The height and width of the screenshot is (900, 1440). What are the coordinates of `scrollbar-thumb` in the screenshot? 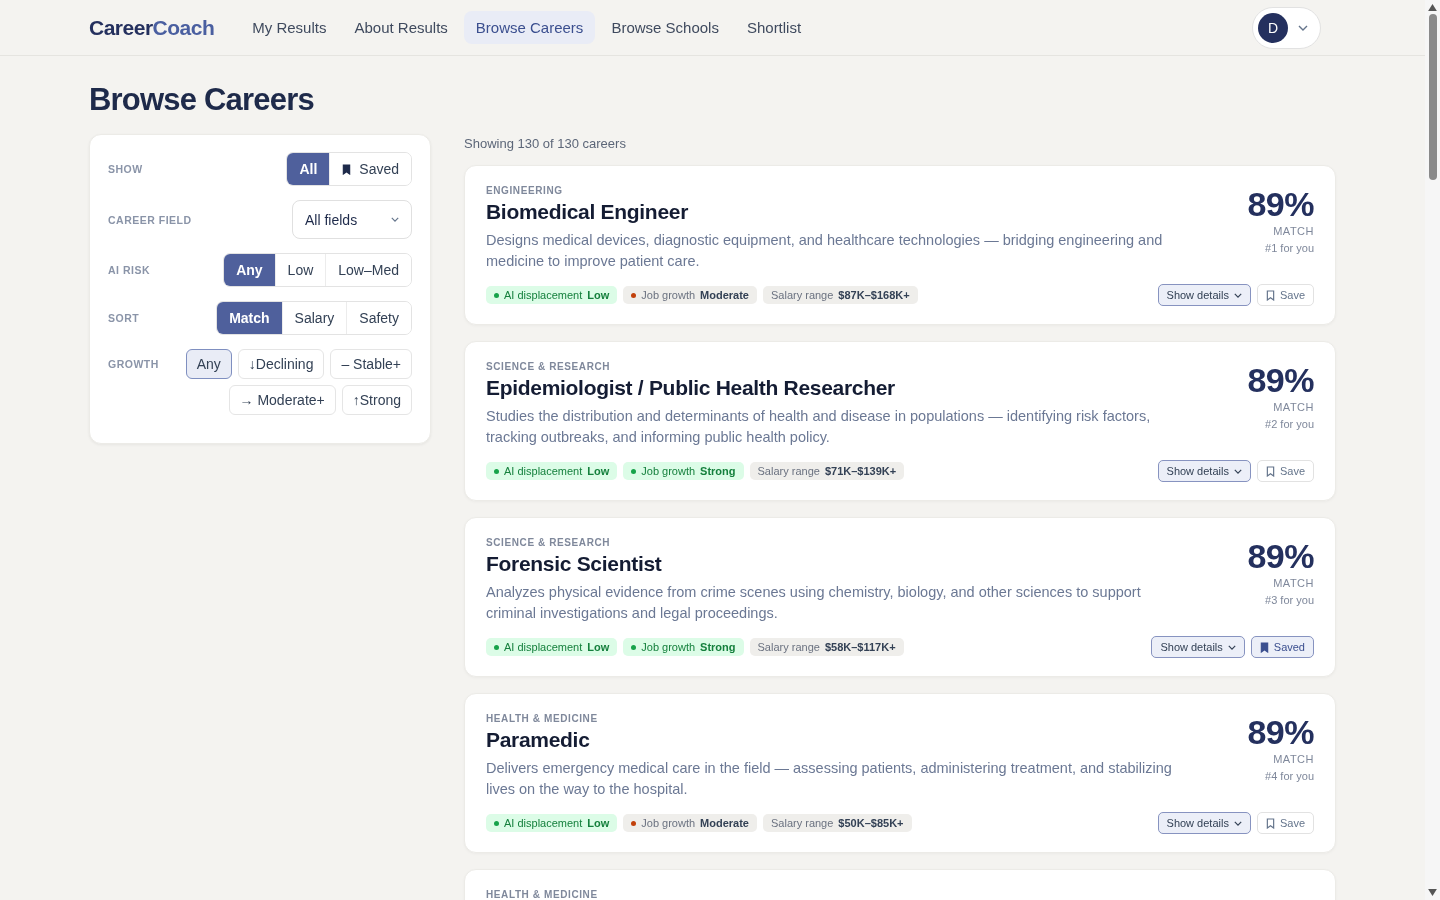 It's located at (1432, 97).